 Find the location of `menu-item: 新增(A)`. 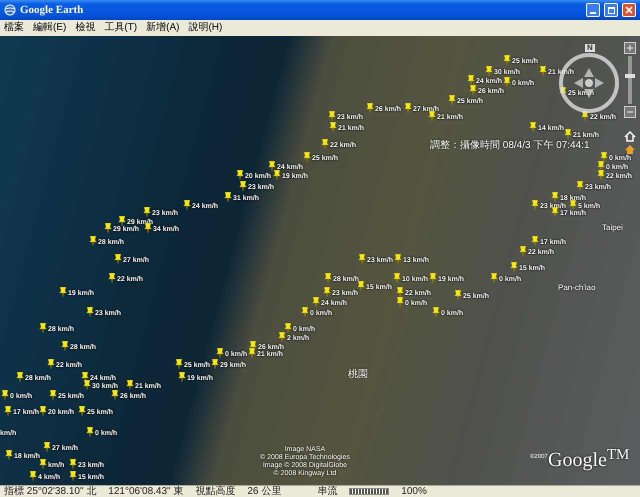

menu-item: 新增(A) is located at coordinates (163, 28).